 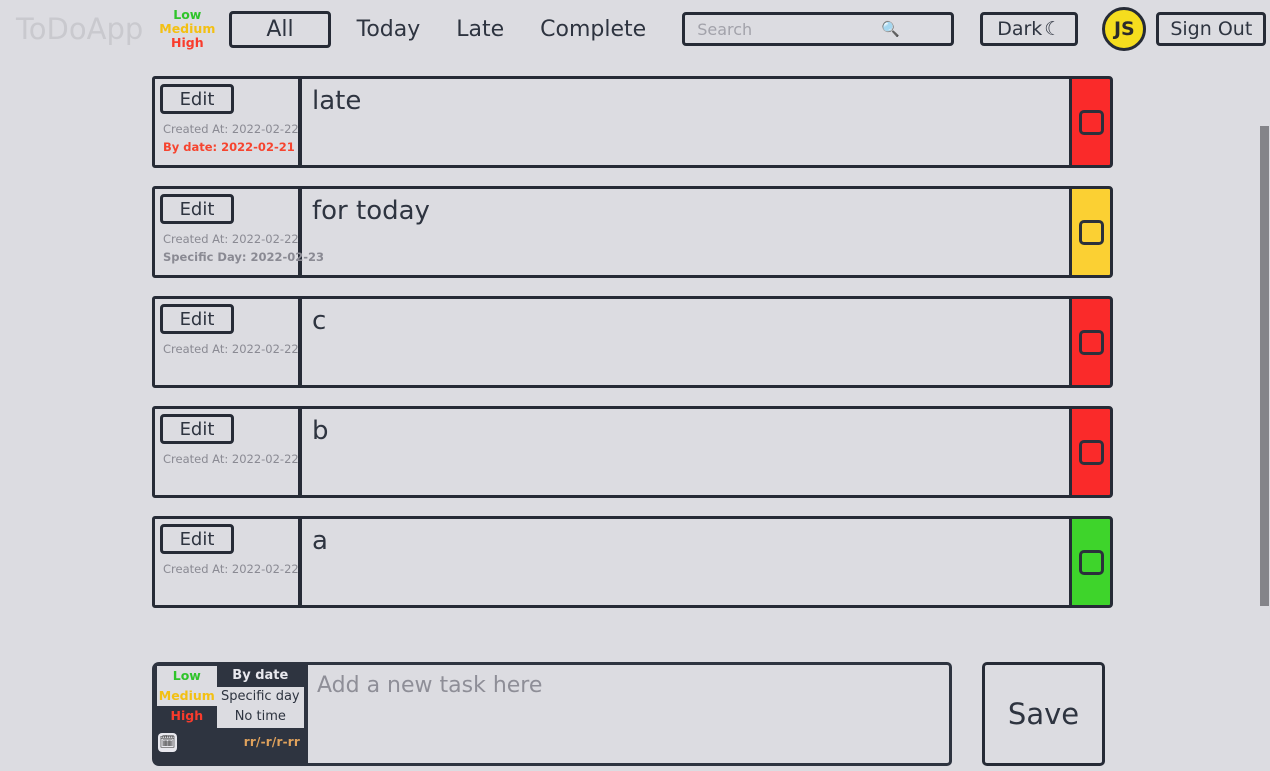 I want to click on priority-option-medium: Medium, so click(x=187, y=696).